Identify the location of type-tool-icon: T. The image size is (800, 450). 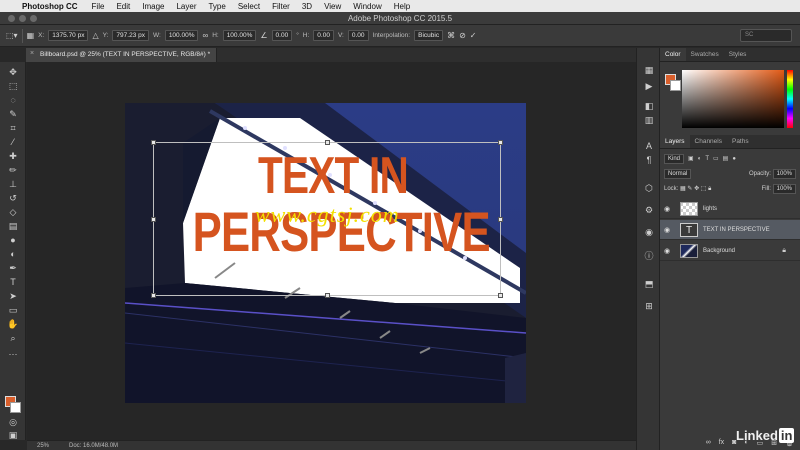
(13, 282).